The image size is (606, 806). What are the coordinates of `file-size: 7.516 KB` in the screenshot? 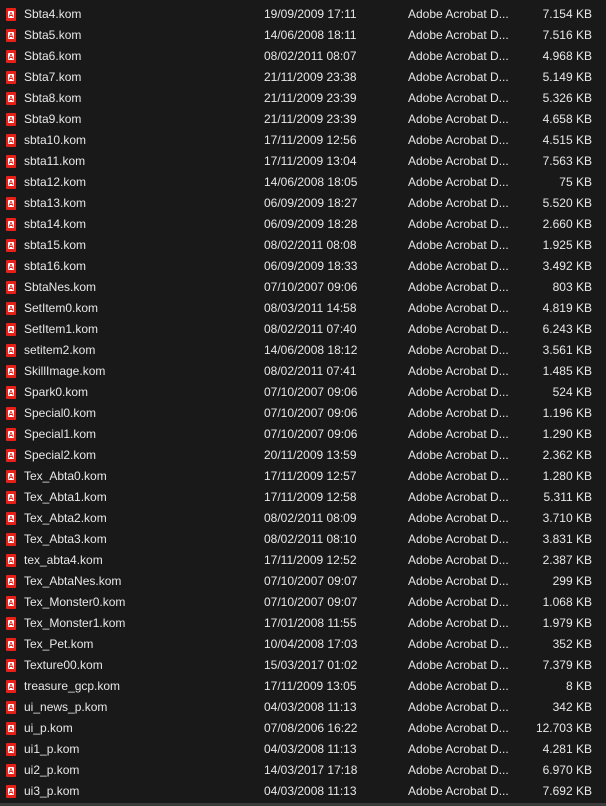 It's located at (567, 35).